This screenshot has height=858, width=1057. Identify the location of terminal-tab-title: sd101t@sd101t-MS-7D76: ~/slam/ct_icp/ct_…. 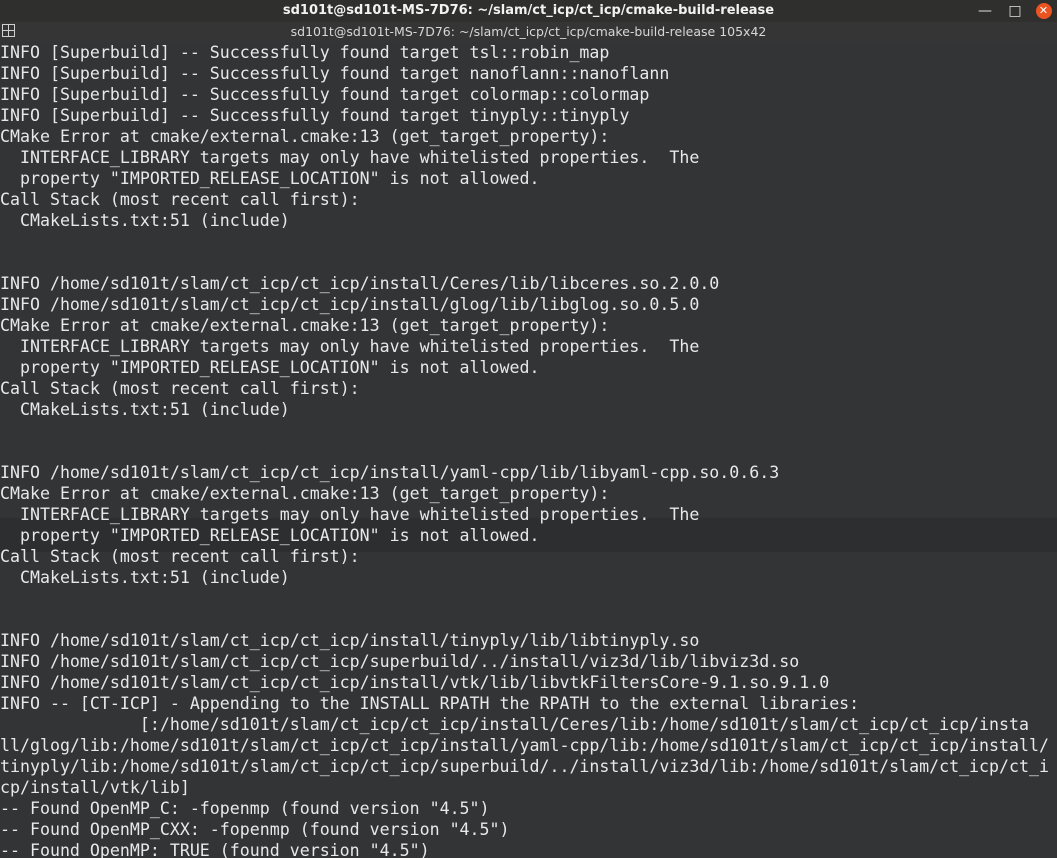
(528, 31).